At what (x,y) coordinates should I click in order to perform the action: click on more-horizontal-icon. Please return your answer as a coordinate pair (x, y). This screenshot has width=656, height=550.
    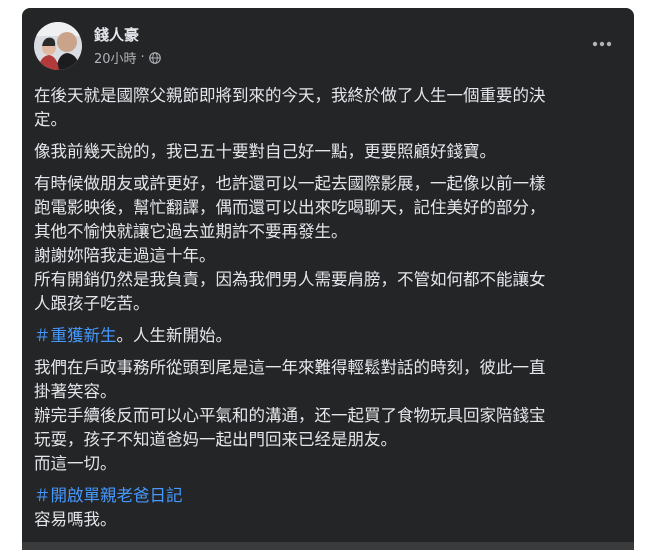
    Looking at the image, I should click on (602, 44).